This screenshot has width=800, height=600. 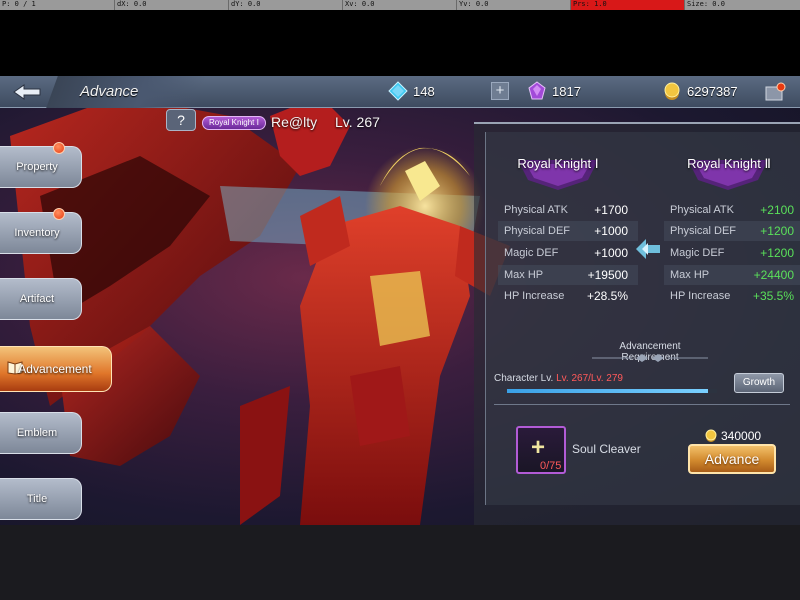 What do you see at coordinates (568, 296) in the screenshot?
I see `stat-row: HP Increase +28.5%` at bounding box center [568, 296].